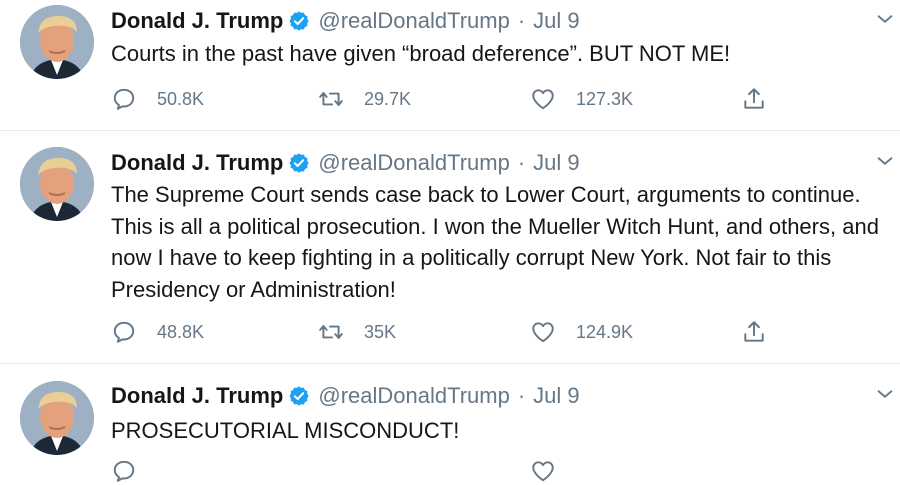 This screenshot has width=900, height=485. What do you see at coordinates (357, 332) in the screenshot?
I see `retweet-button: 35K` at bounding box center [357, 332].